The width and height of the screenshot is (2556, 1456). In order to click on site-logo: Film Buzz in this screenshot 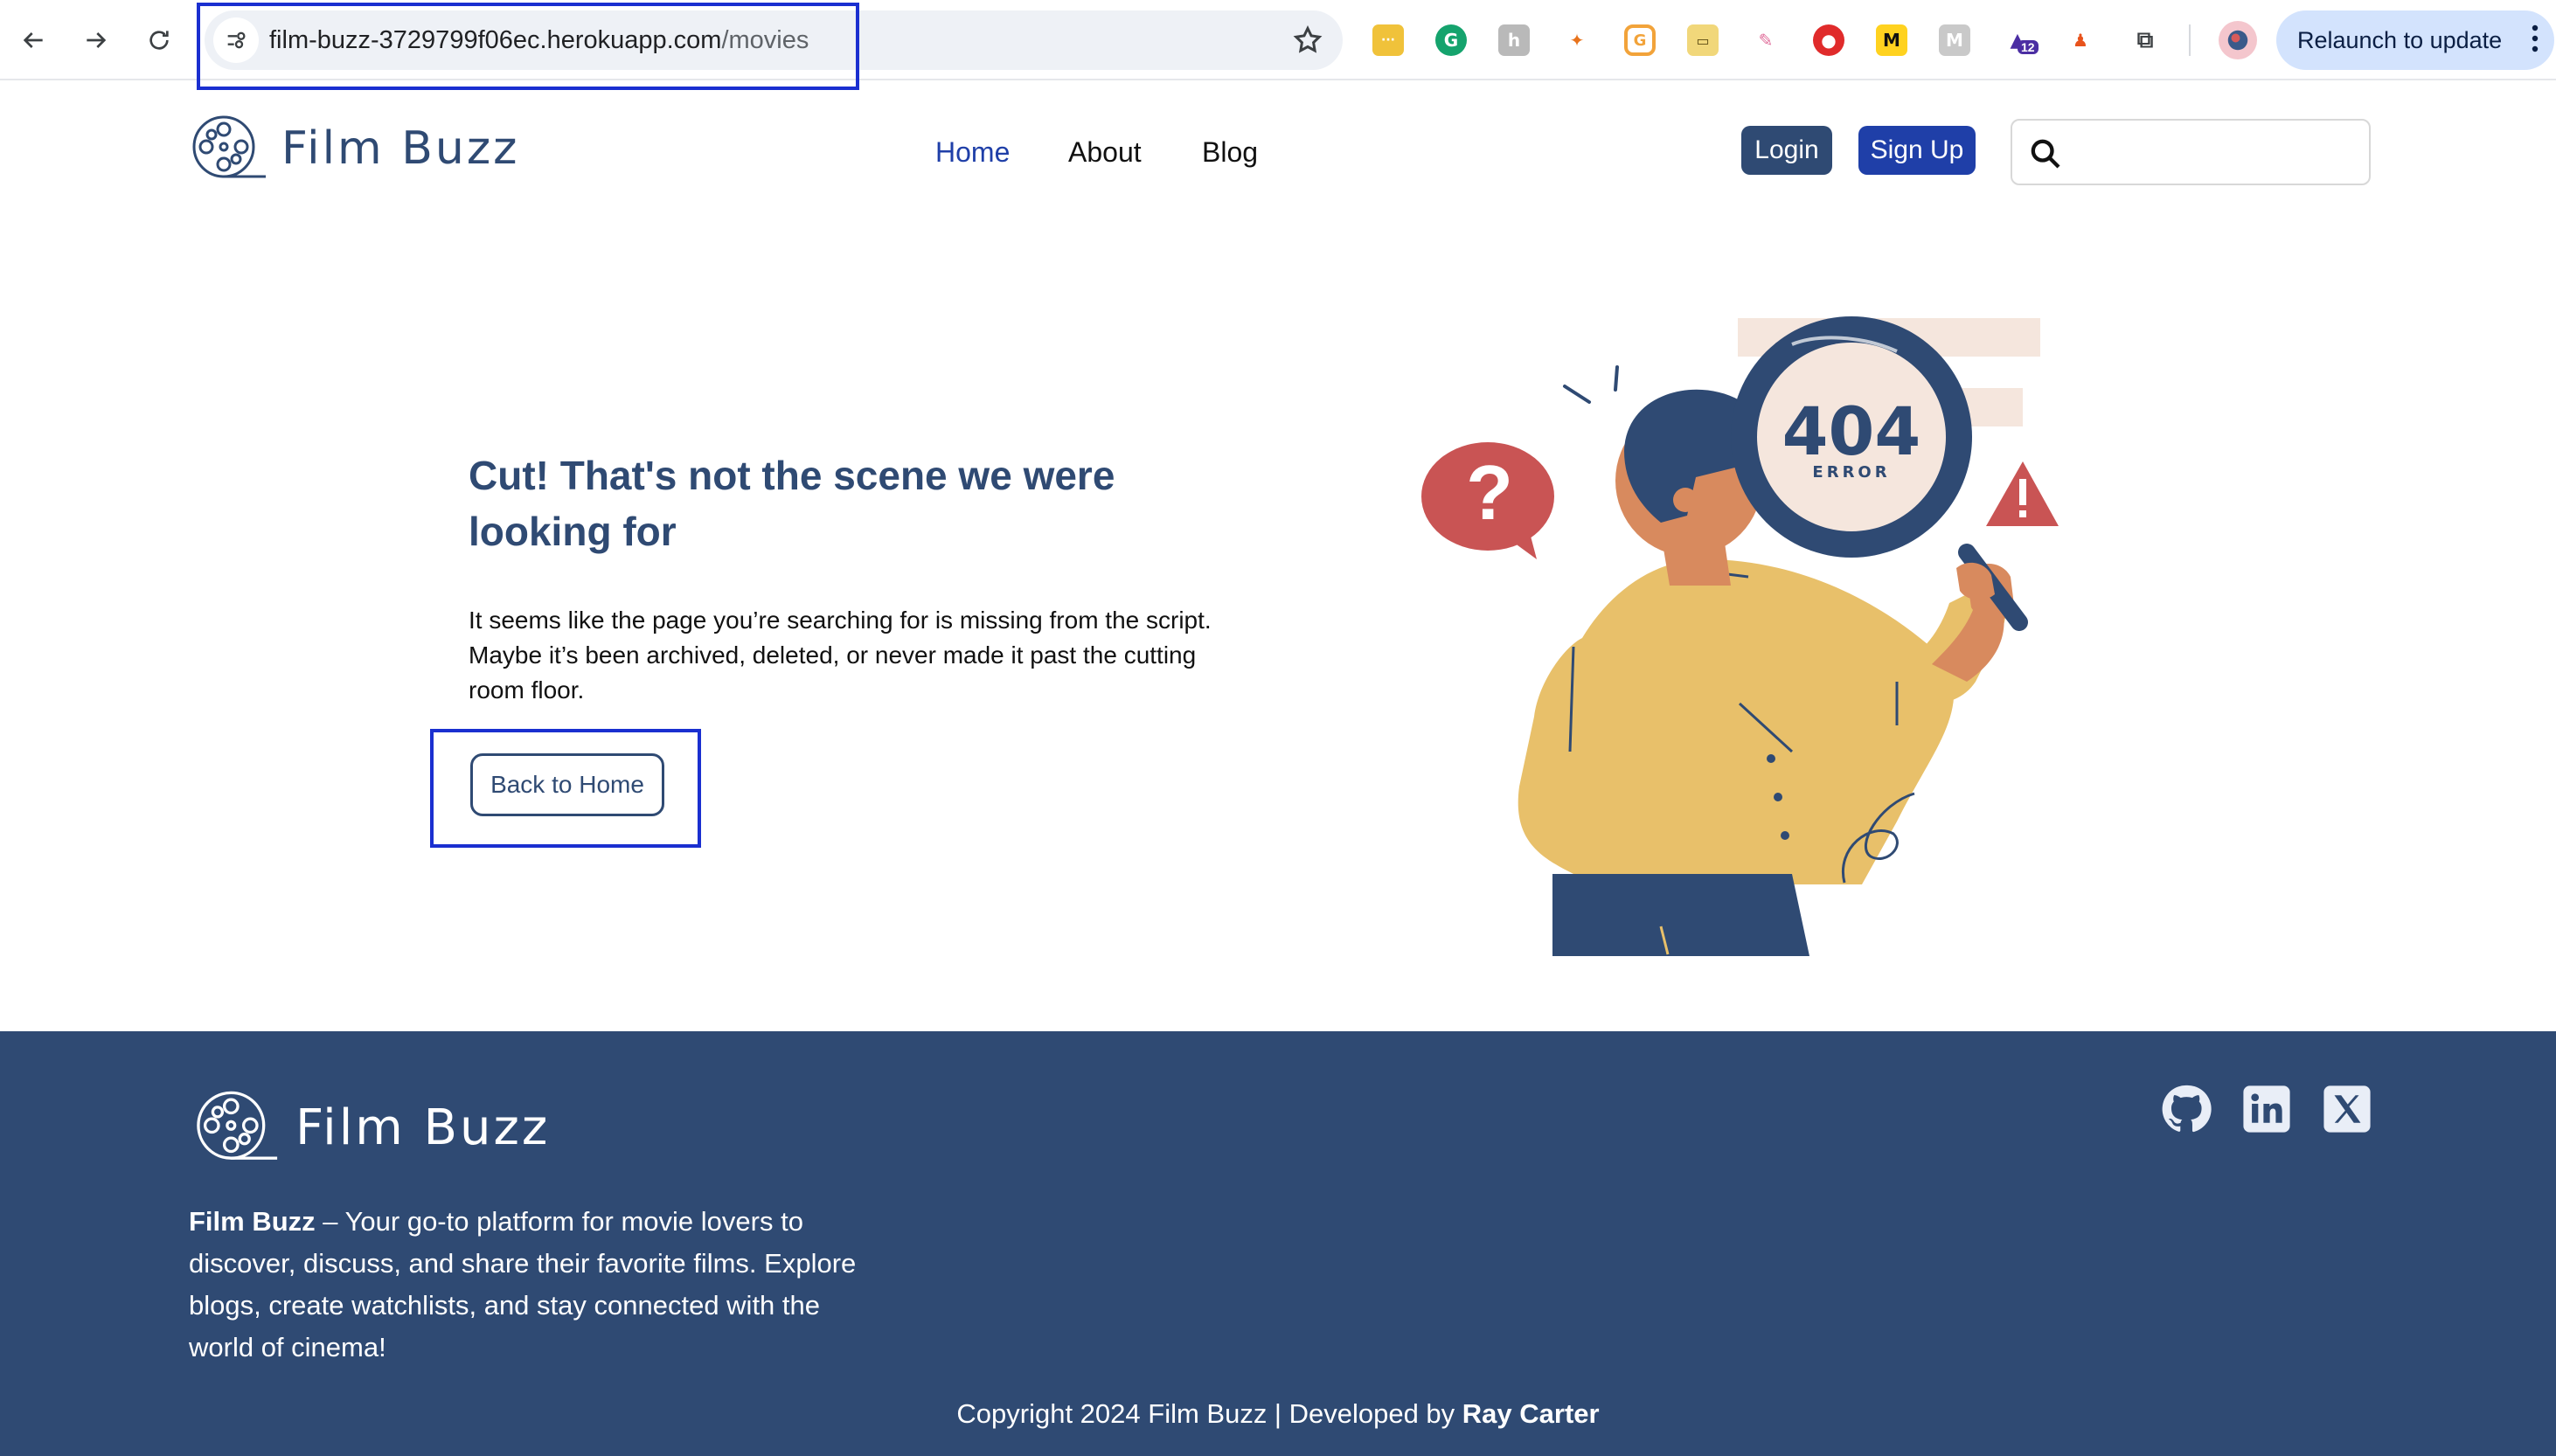, I will do `click(355, 149)`.